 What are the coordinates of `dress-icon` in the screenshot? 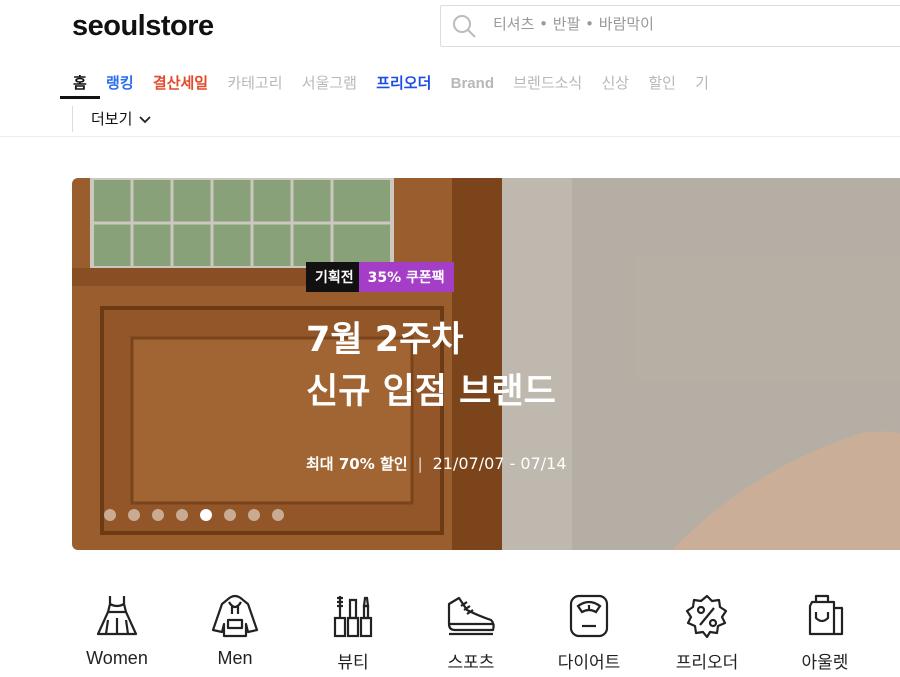 It's located at (117, 616).